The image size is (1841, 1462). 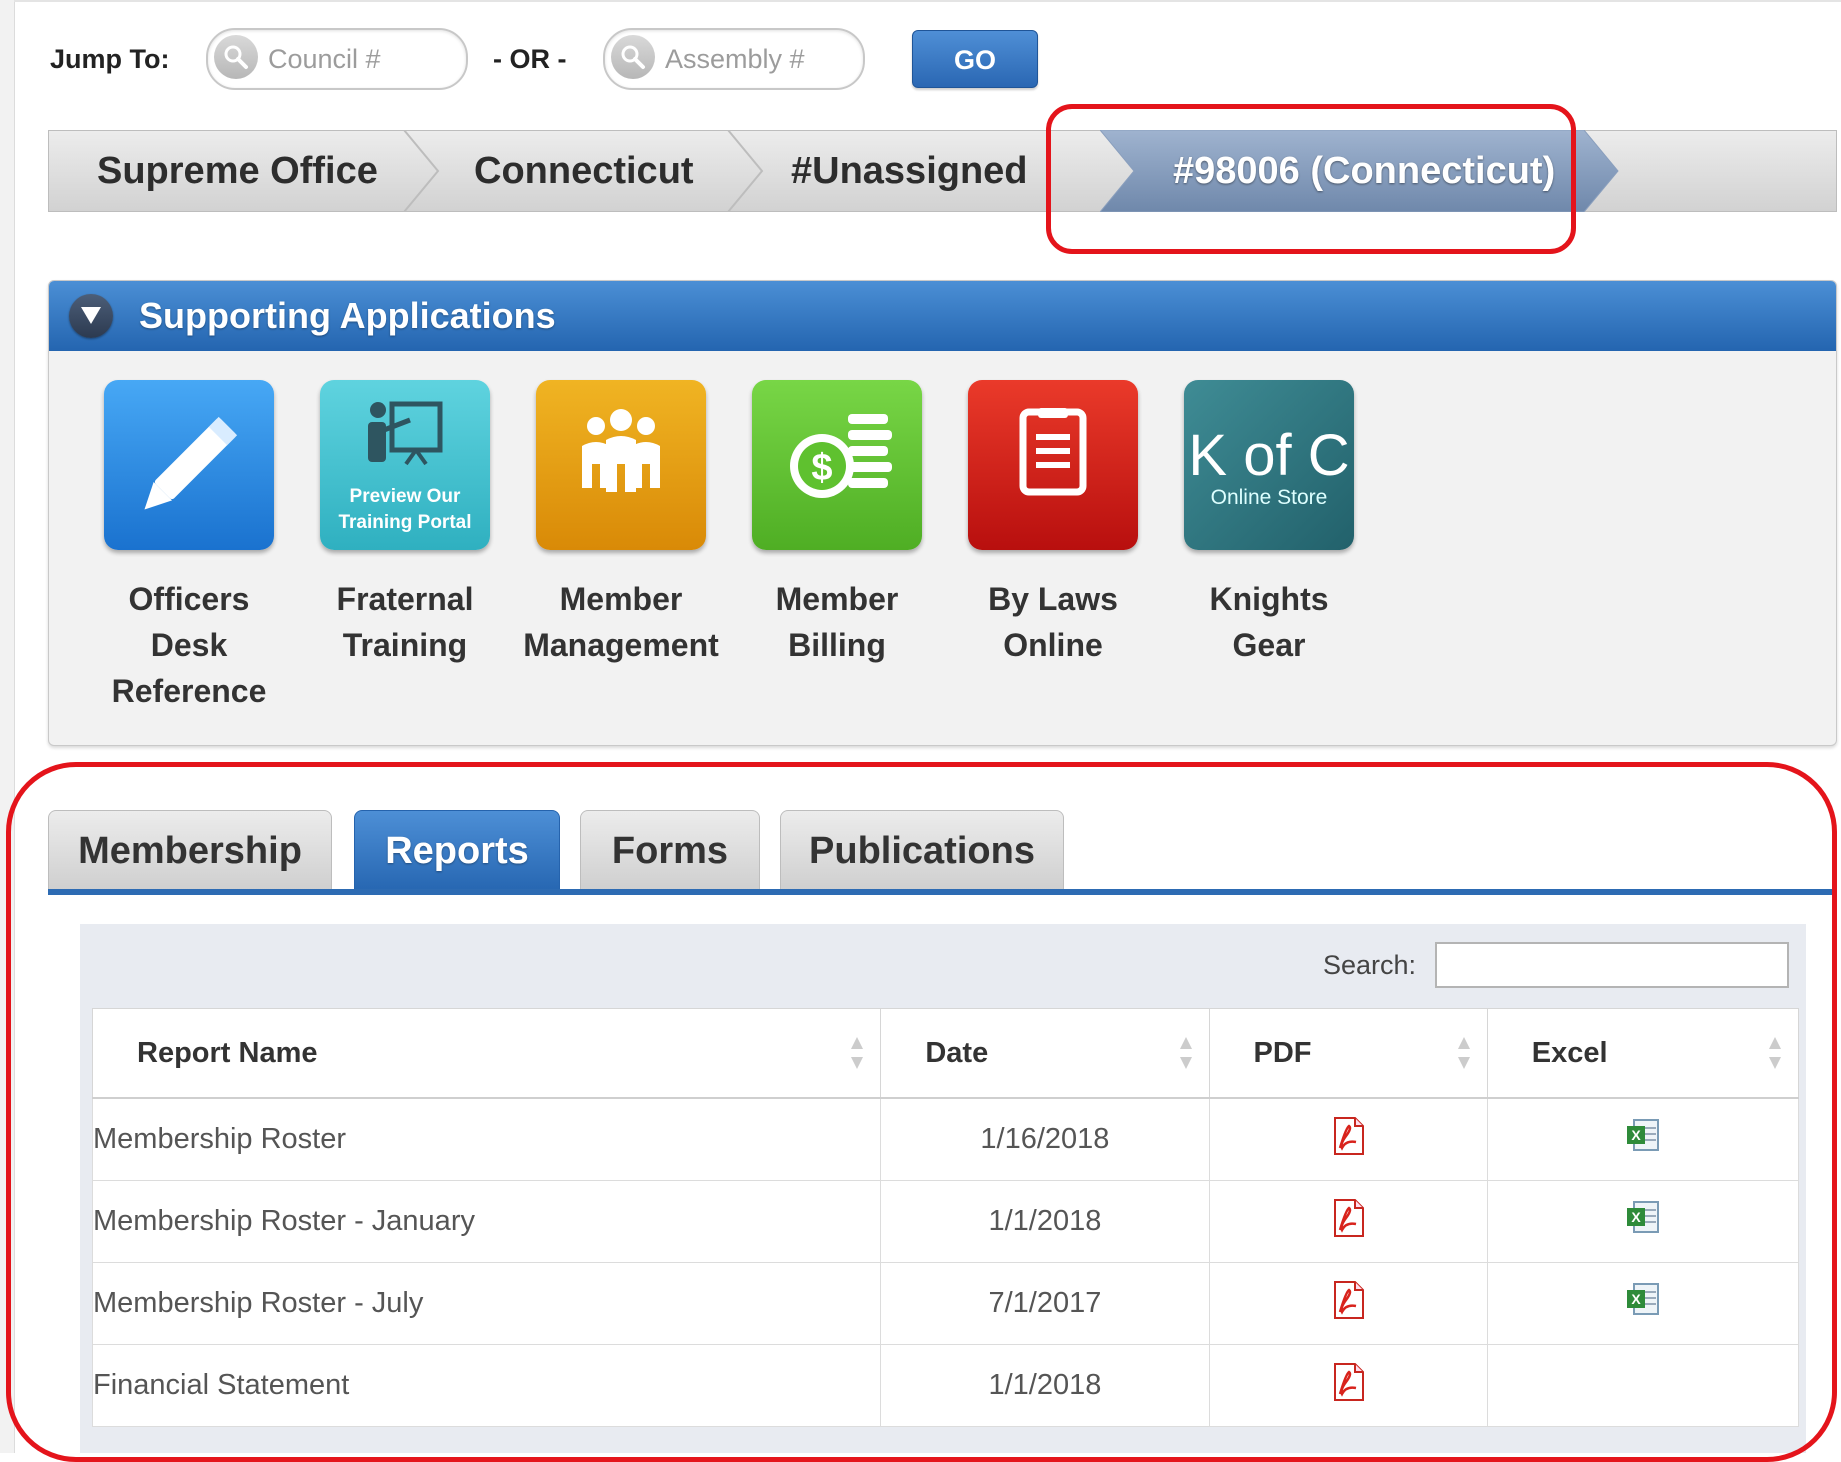 What do you see at coordinates (1269, 645) in the screenshot?
I see `app-label-line: Gear` at bounding box center [1269, 645].